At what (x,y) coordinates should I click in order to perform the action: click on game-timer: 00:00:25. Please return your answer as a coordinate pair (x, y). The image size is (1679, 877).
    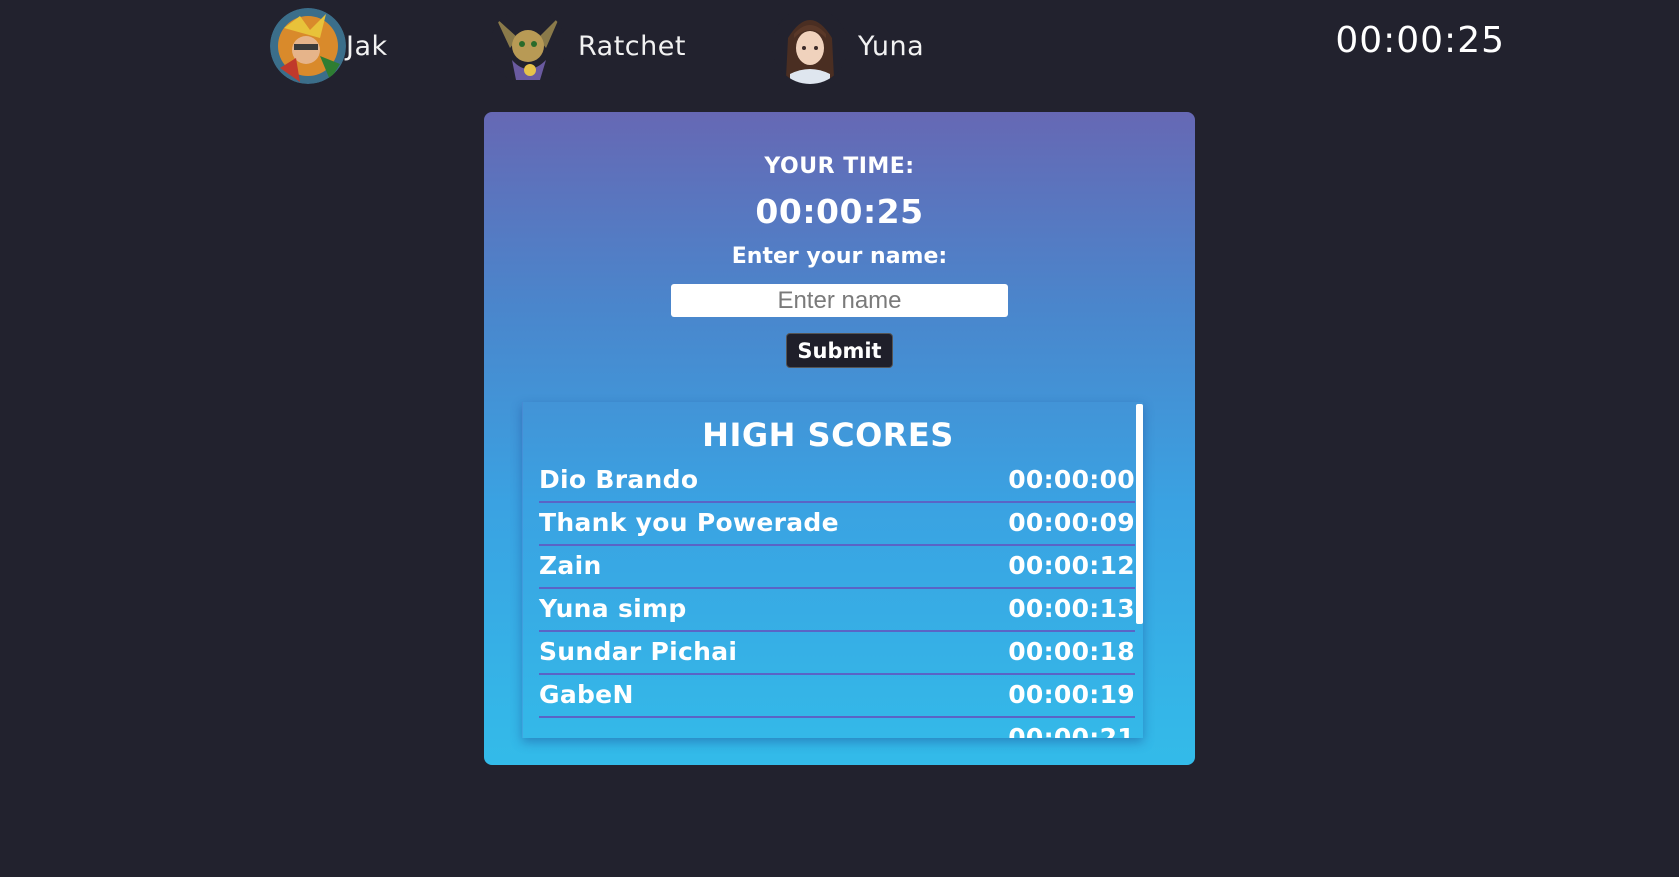
    Looking at the image, I should click on (1420, 40).